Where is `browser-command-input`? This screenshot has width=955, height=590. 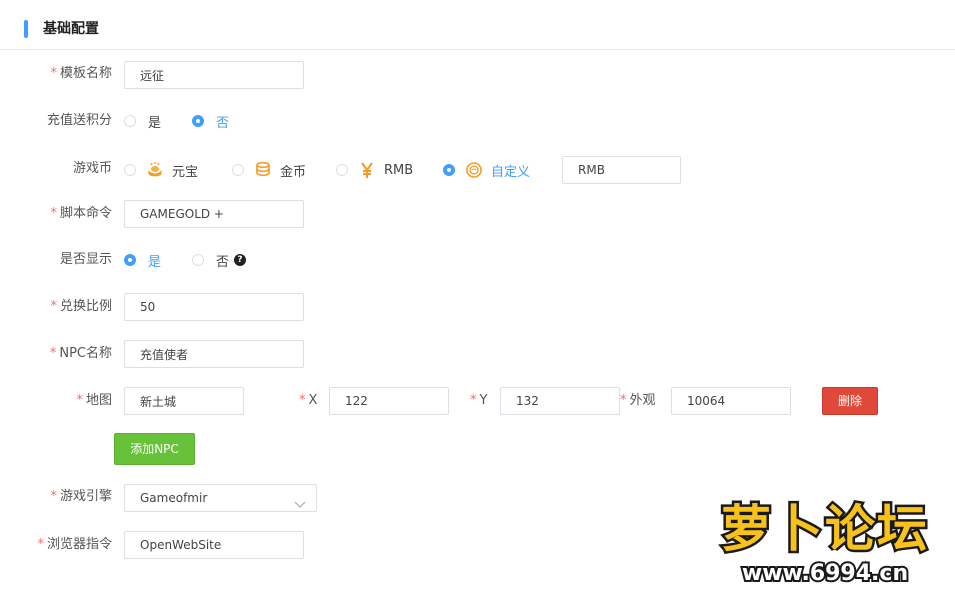 browser-command-input is located at coordinates (214, 545).